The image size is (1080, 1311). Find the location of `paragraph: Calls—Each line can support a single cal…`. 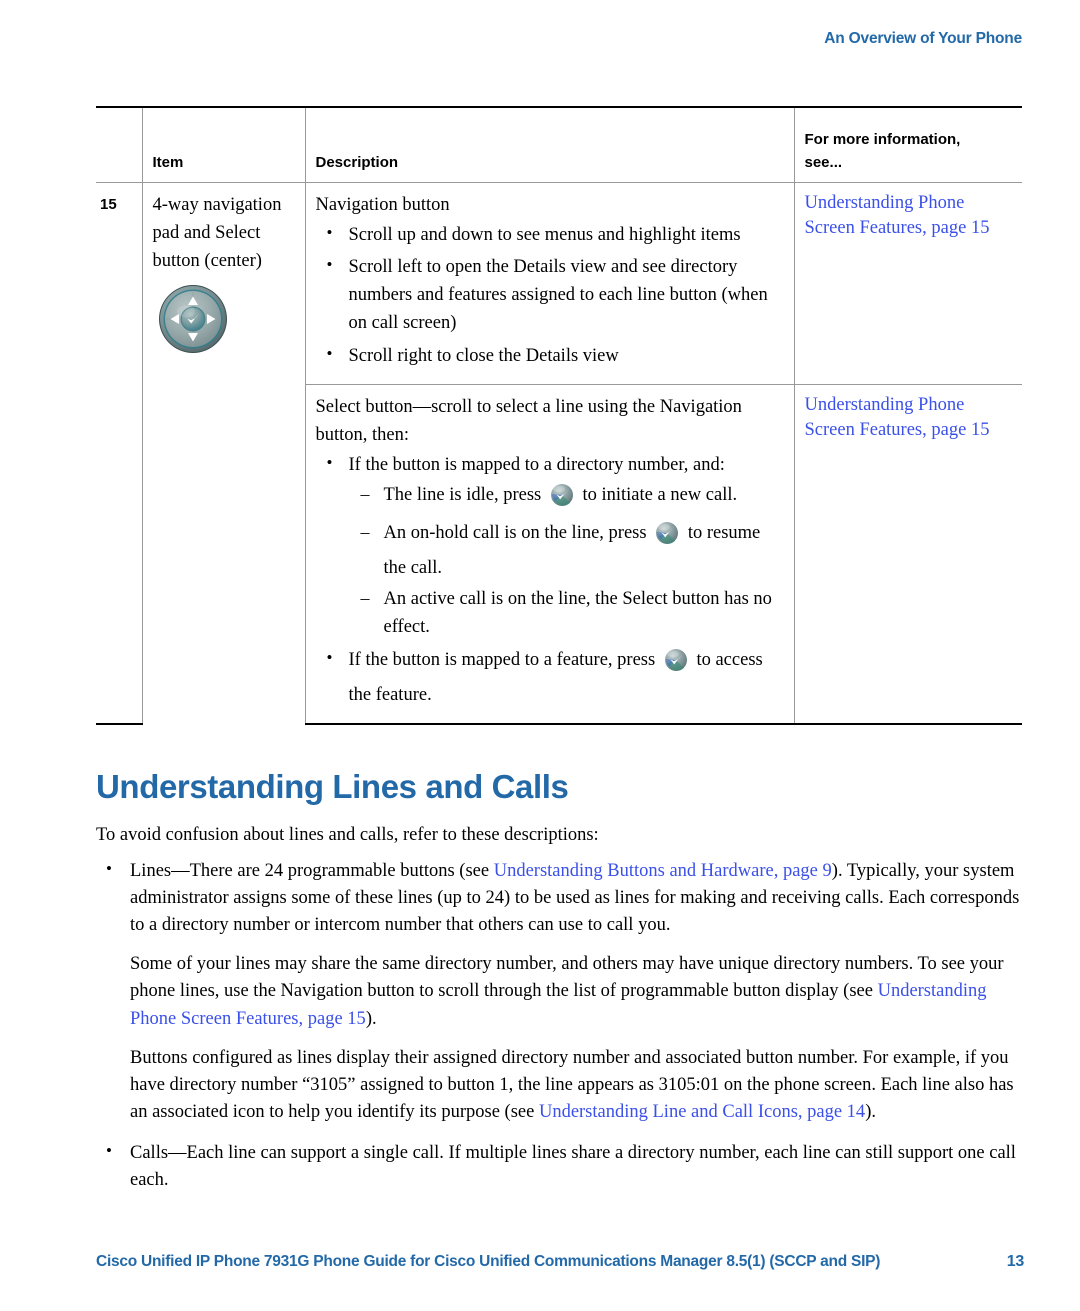

paragraph: Calls—Each line can support a single cal… is located at coordinates (578, 1167).